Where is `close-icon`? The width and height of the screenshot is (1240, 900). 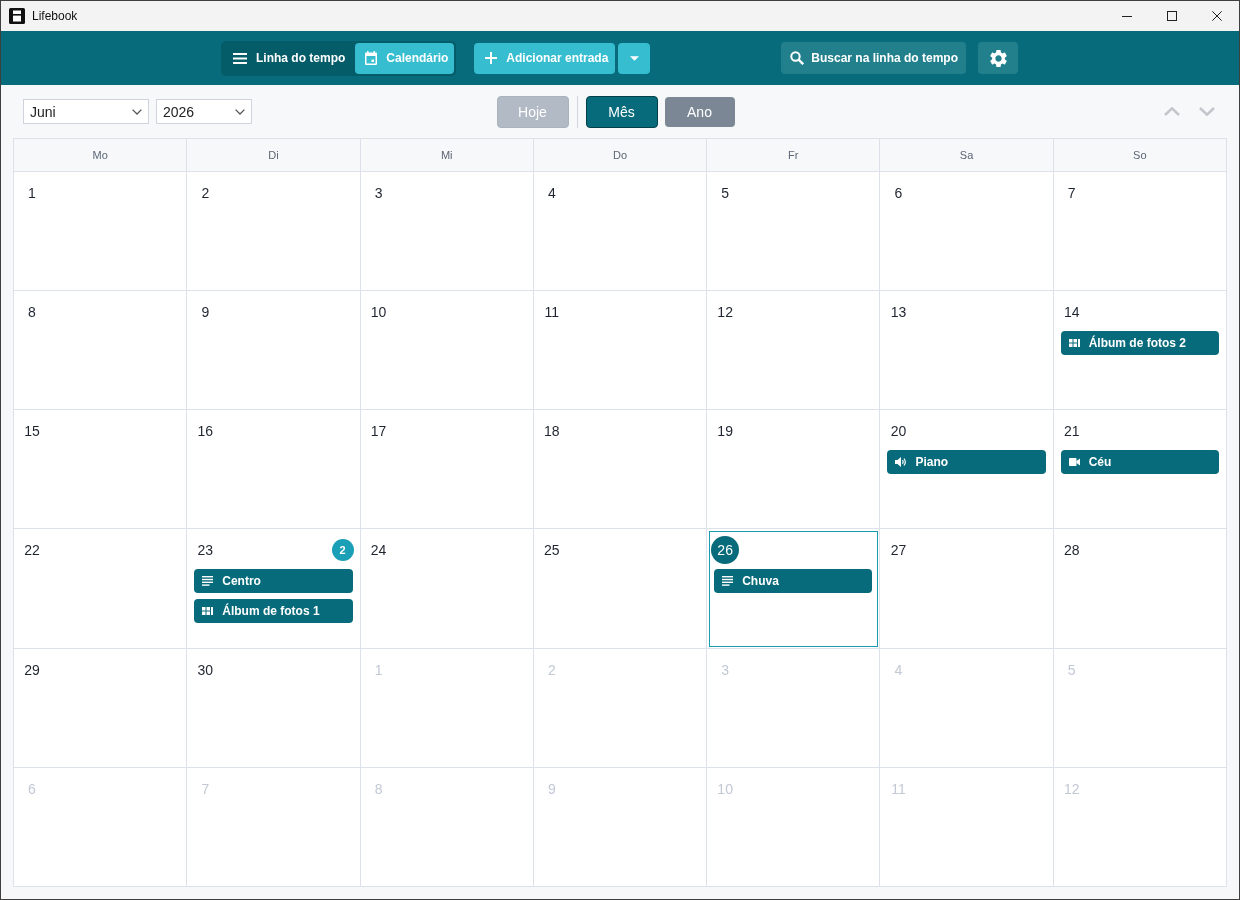
close-icon is located at coordinates (1216, 16).